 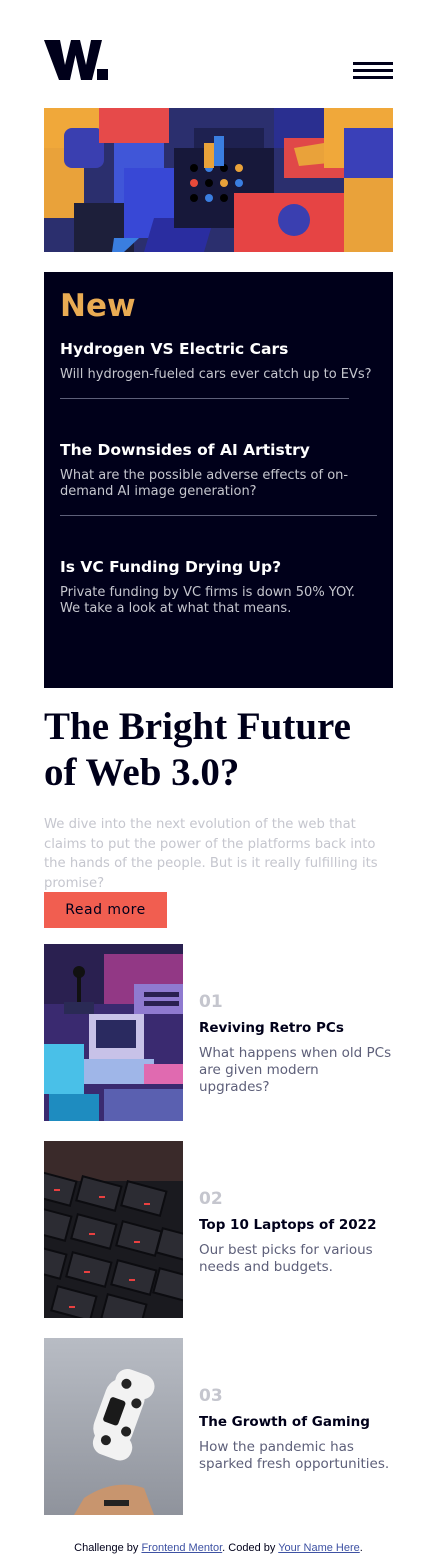 What do you see at coordinates (284, 1422) in the screenshot?
I see `article-title: The Growth of Gaming` at bounding box center [284, 1422].